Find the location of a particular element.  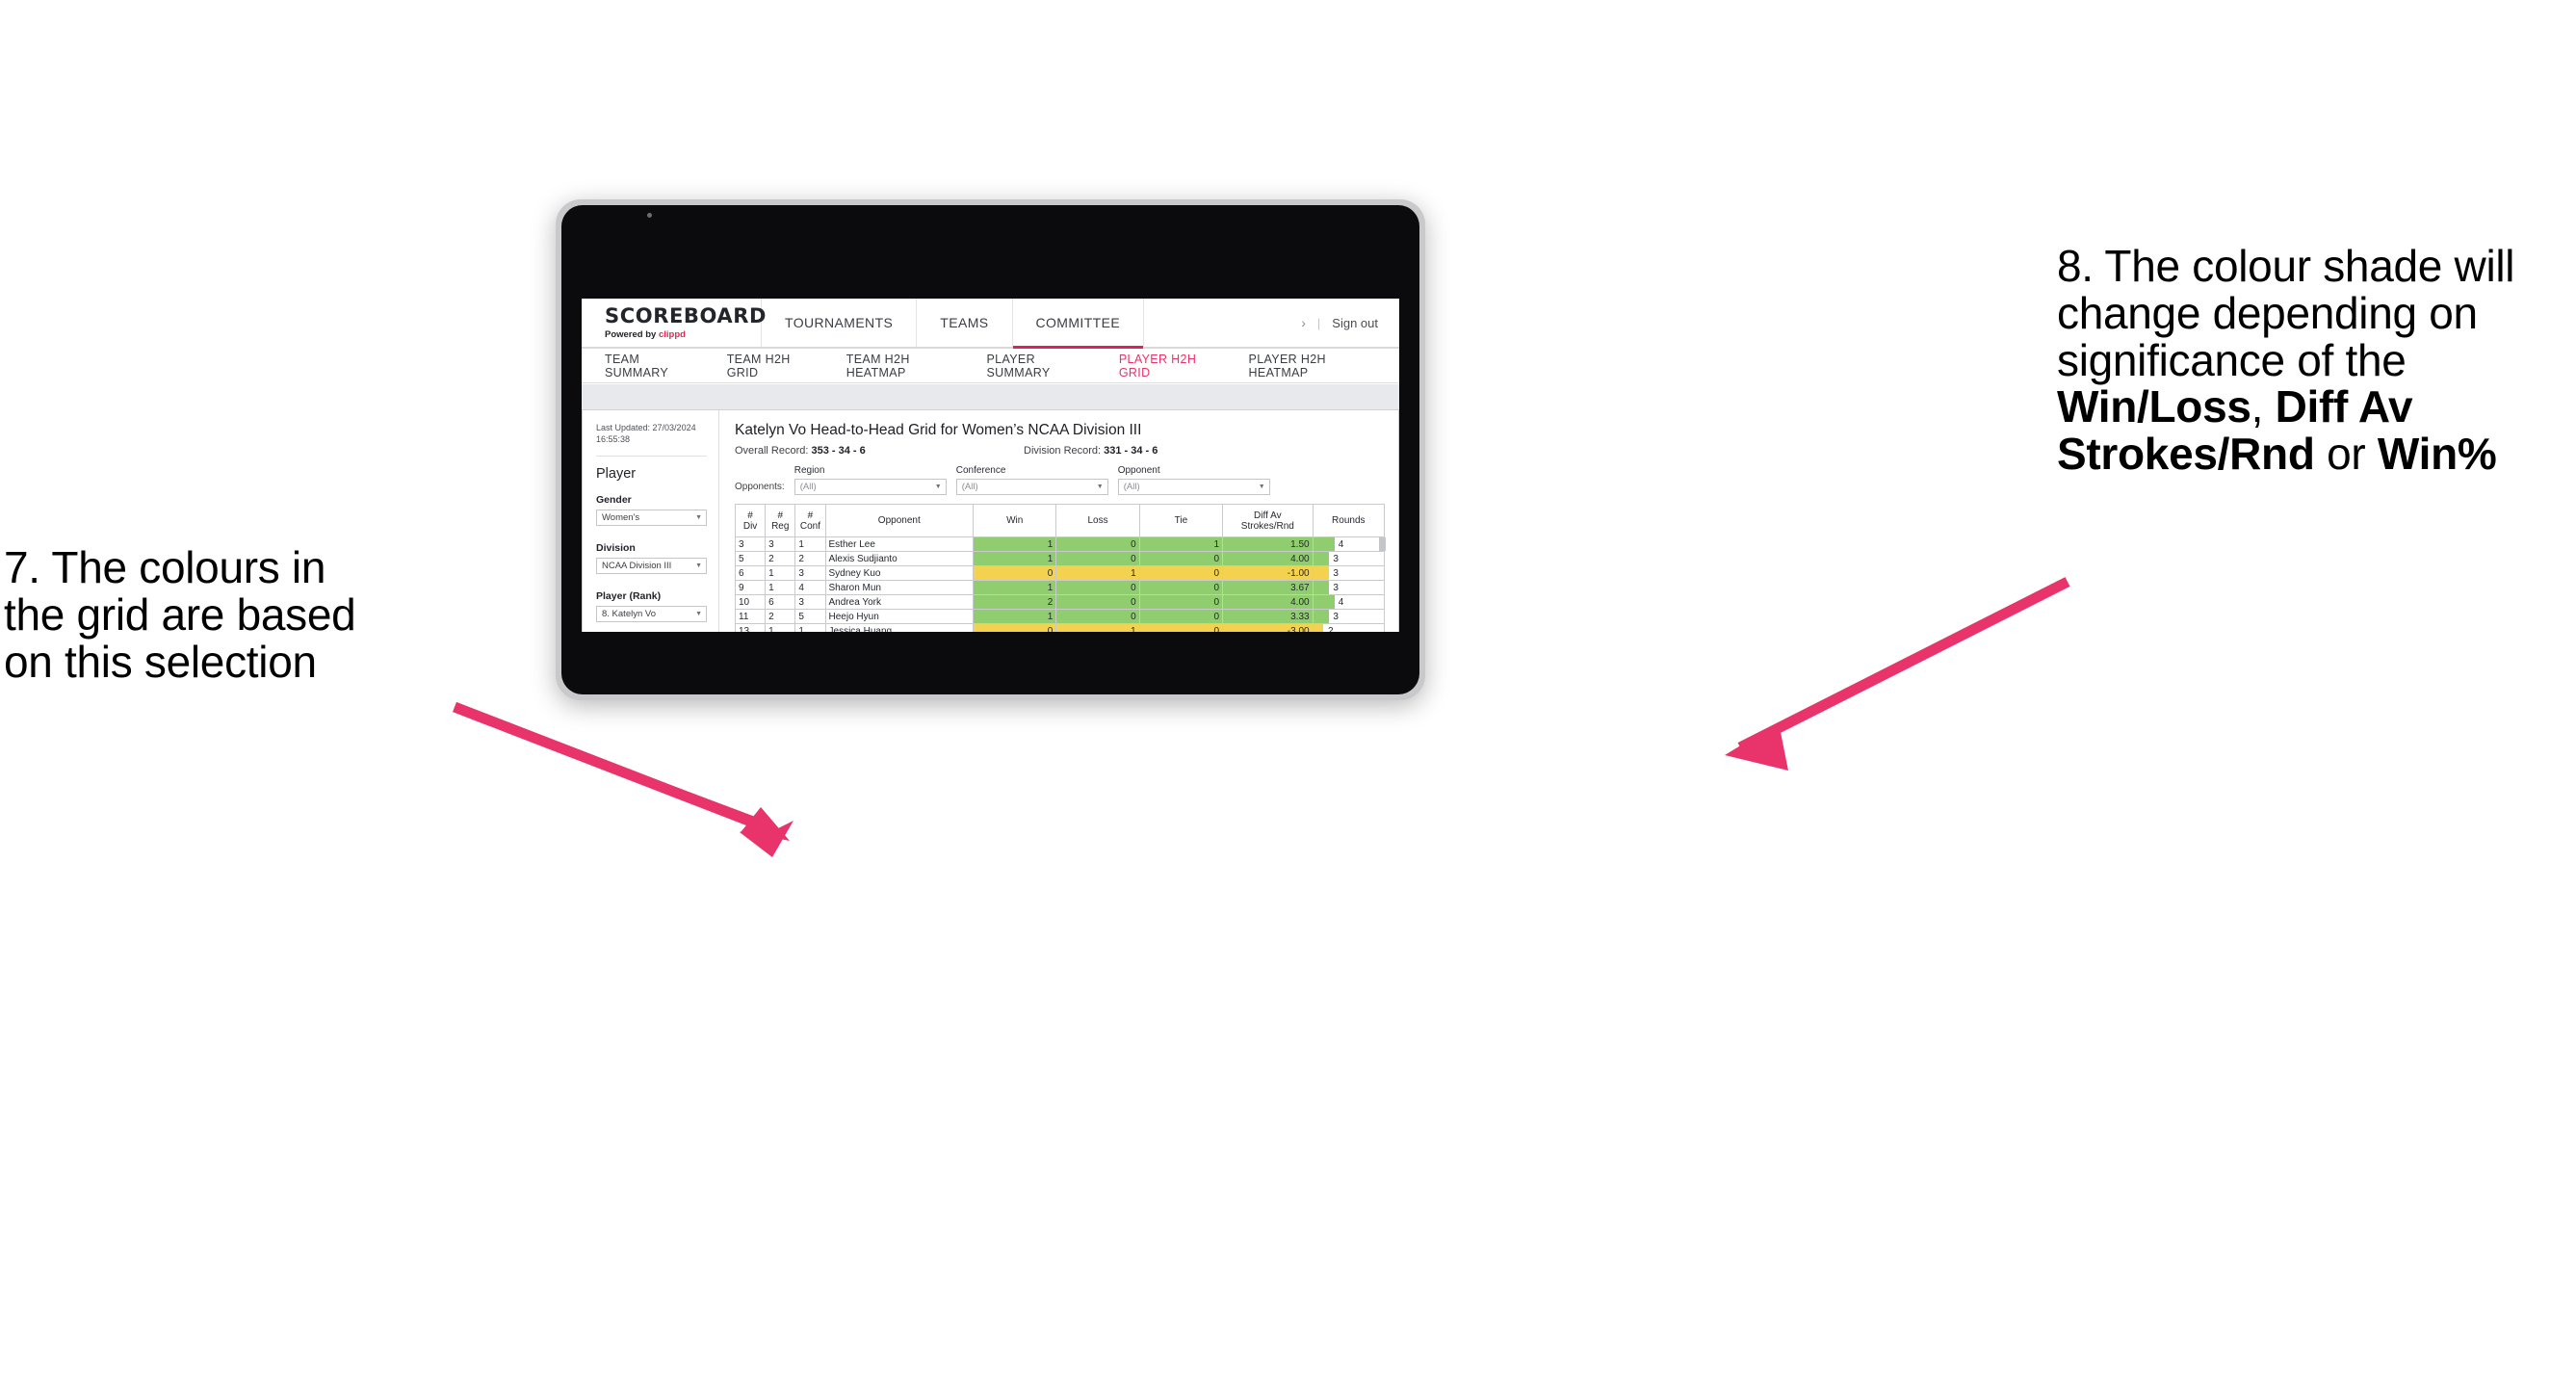

player-rank-select: 8. Katelyn Vo ▼ is located at coordinates (651, 614).